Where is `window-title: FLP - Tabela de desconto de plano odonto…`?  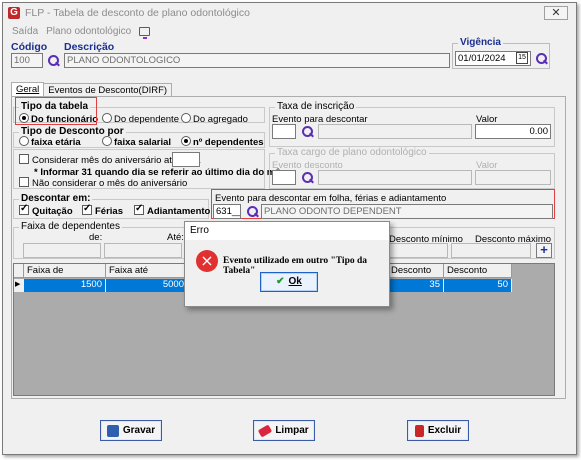 window-title: FLP - Tabela de desconto de plano odonto… is located at coordinates (137, 13).